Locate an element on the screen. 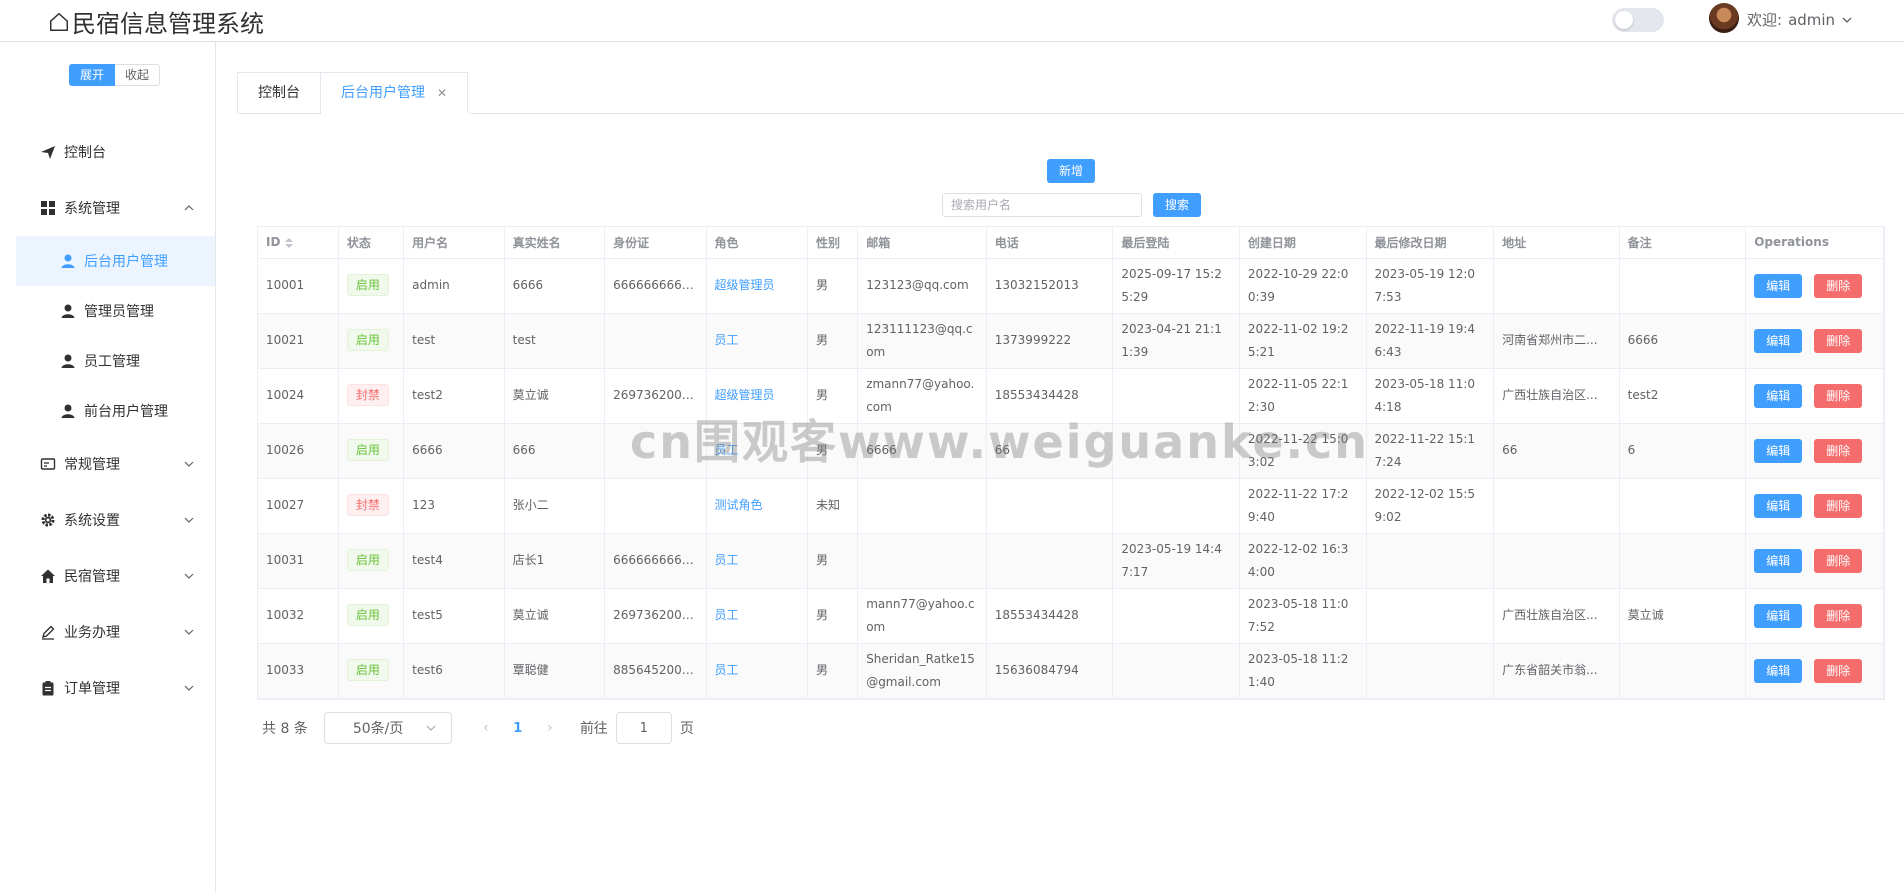 This screenshot has width=1904, height=893. cell-id: 10024 is located at coordinates (298, 396).